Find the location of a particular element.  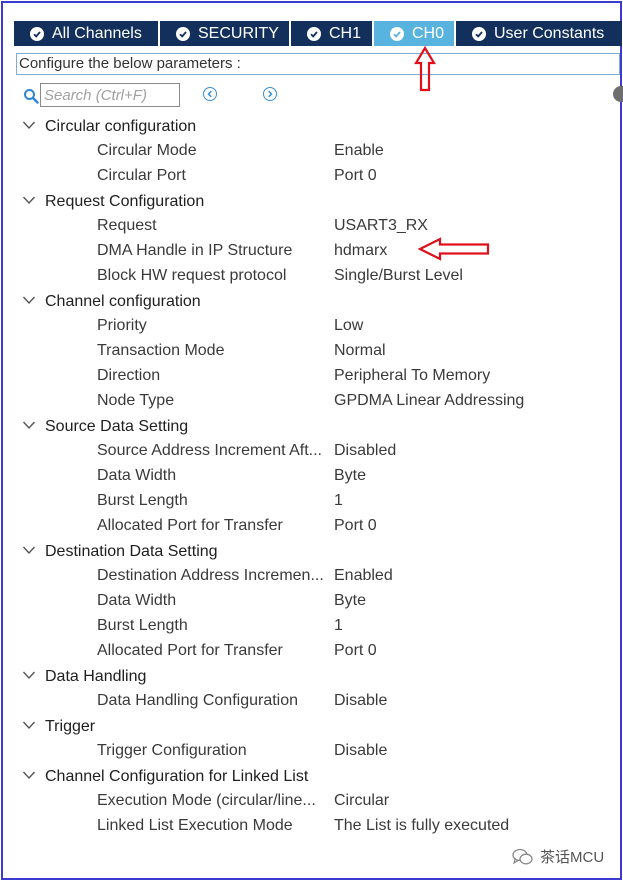

param-name: Priority is located at coordinates (122, 325).